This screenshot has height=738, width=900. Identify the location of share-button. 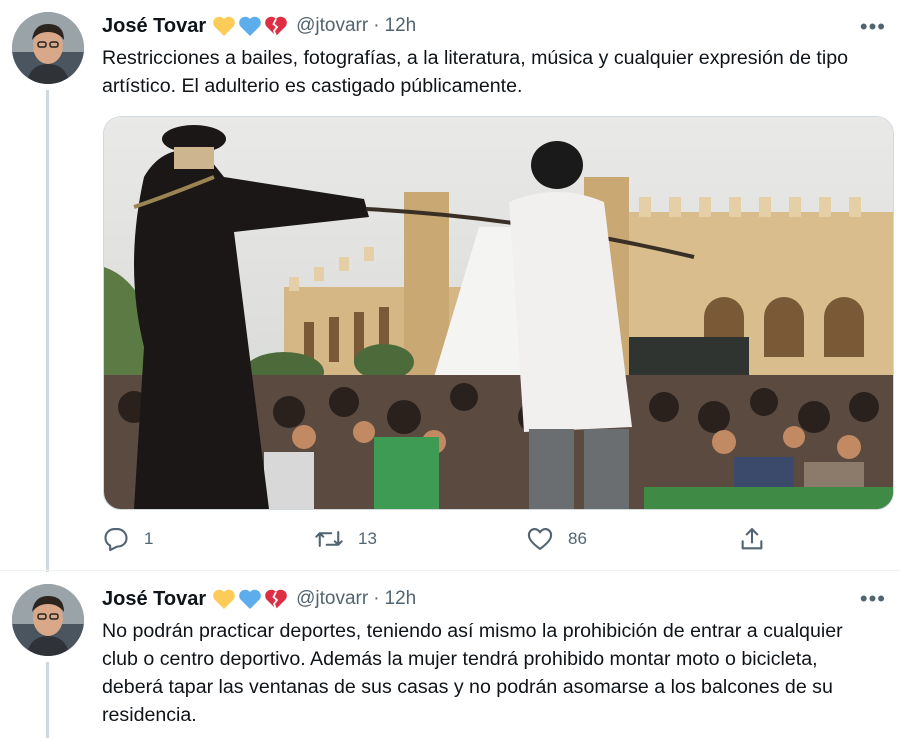
(752, 539).